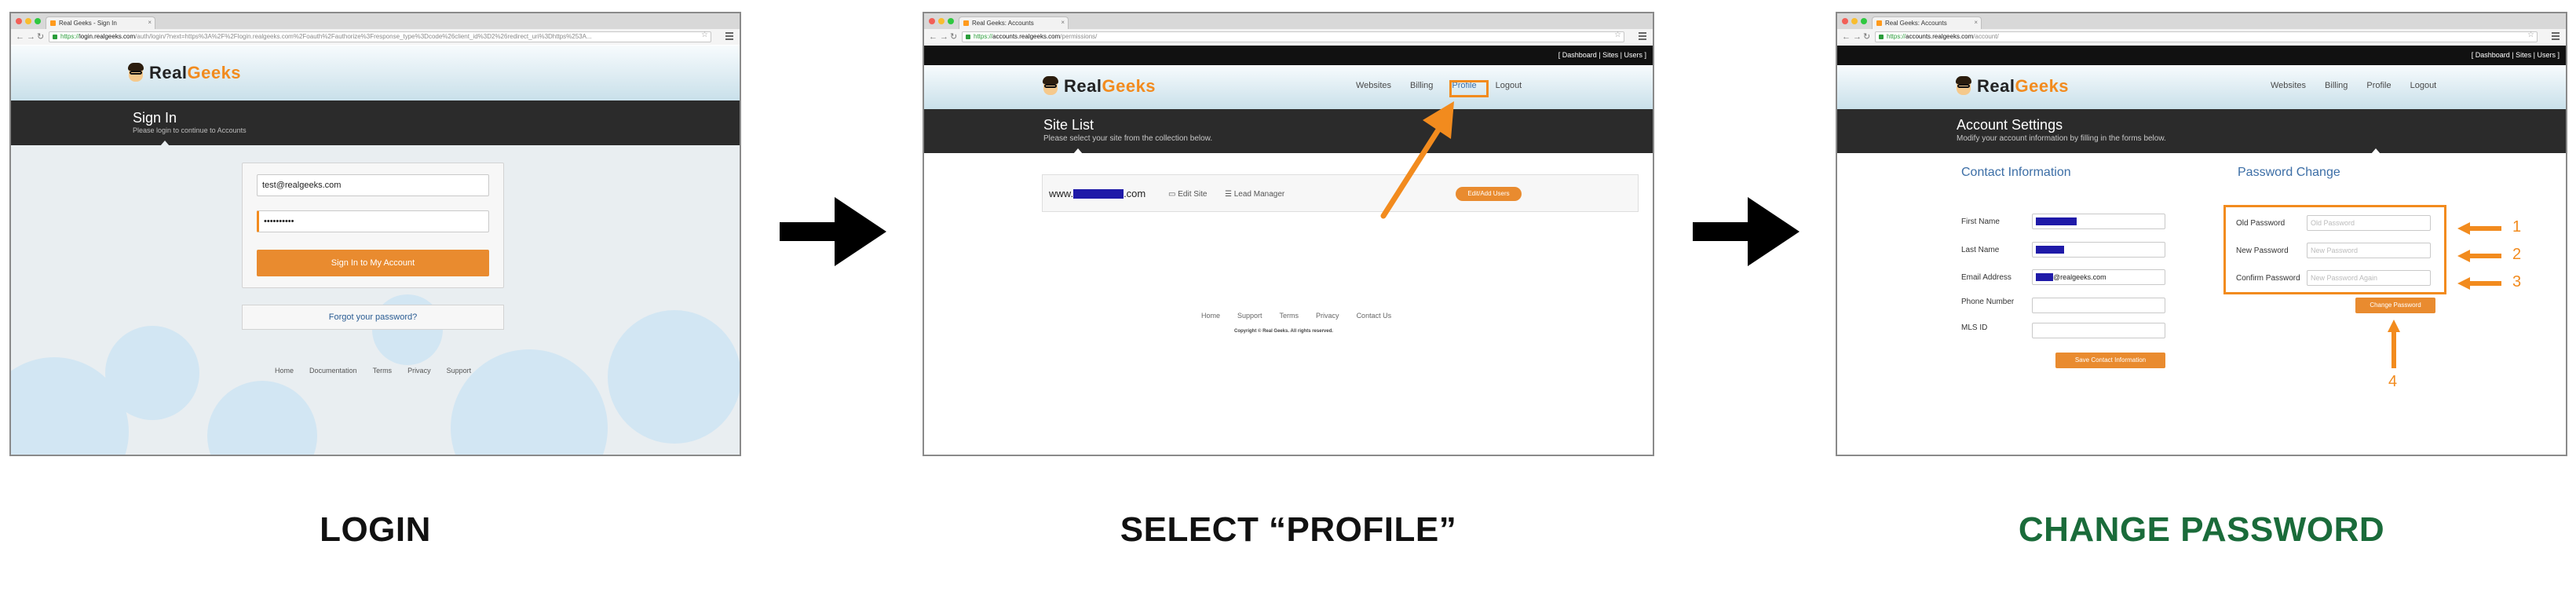 This screenshot has width=2576, height=592. I want to click on email-field: @realgeeks.com, so click(2098, 277).